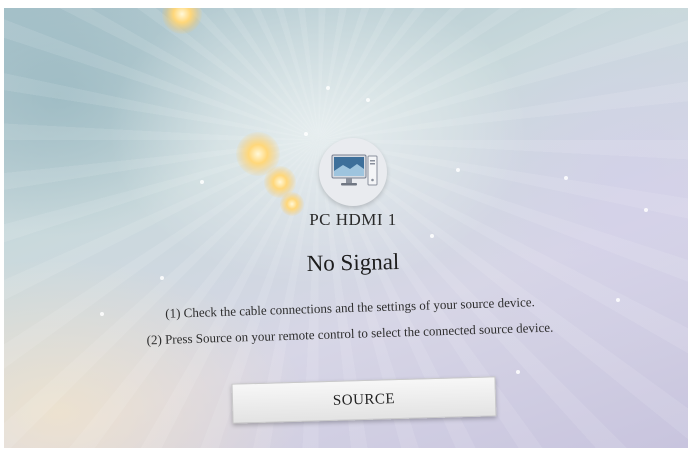 This screenshot has height=452, width=692. Describe the element at coordinates (353, 172) in the screenshot. I see `pc-monitor-icon` at that location.